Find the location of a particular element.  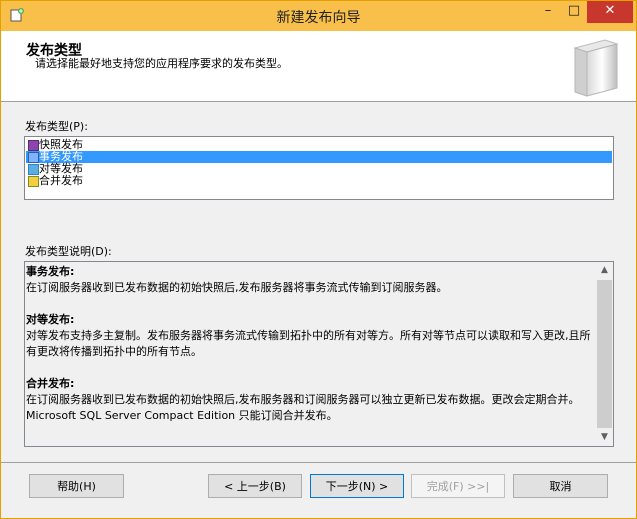

list-item-snapshot: 快照发布 is located at coordinates (319, 145).